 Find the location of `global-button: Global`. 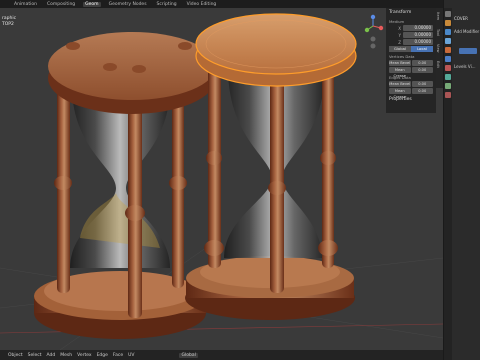

global-button: Global is located at coordinates (400, 49).